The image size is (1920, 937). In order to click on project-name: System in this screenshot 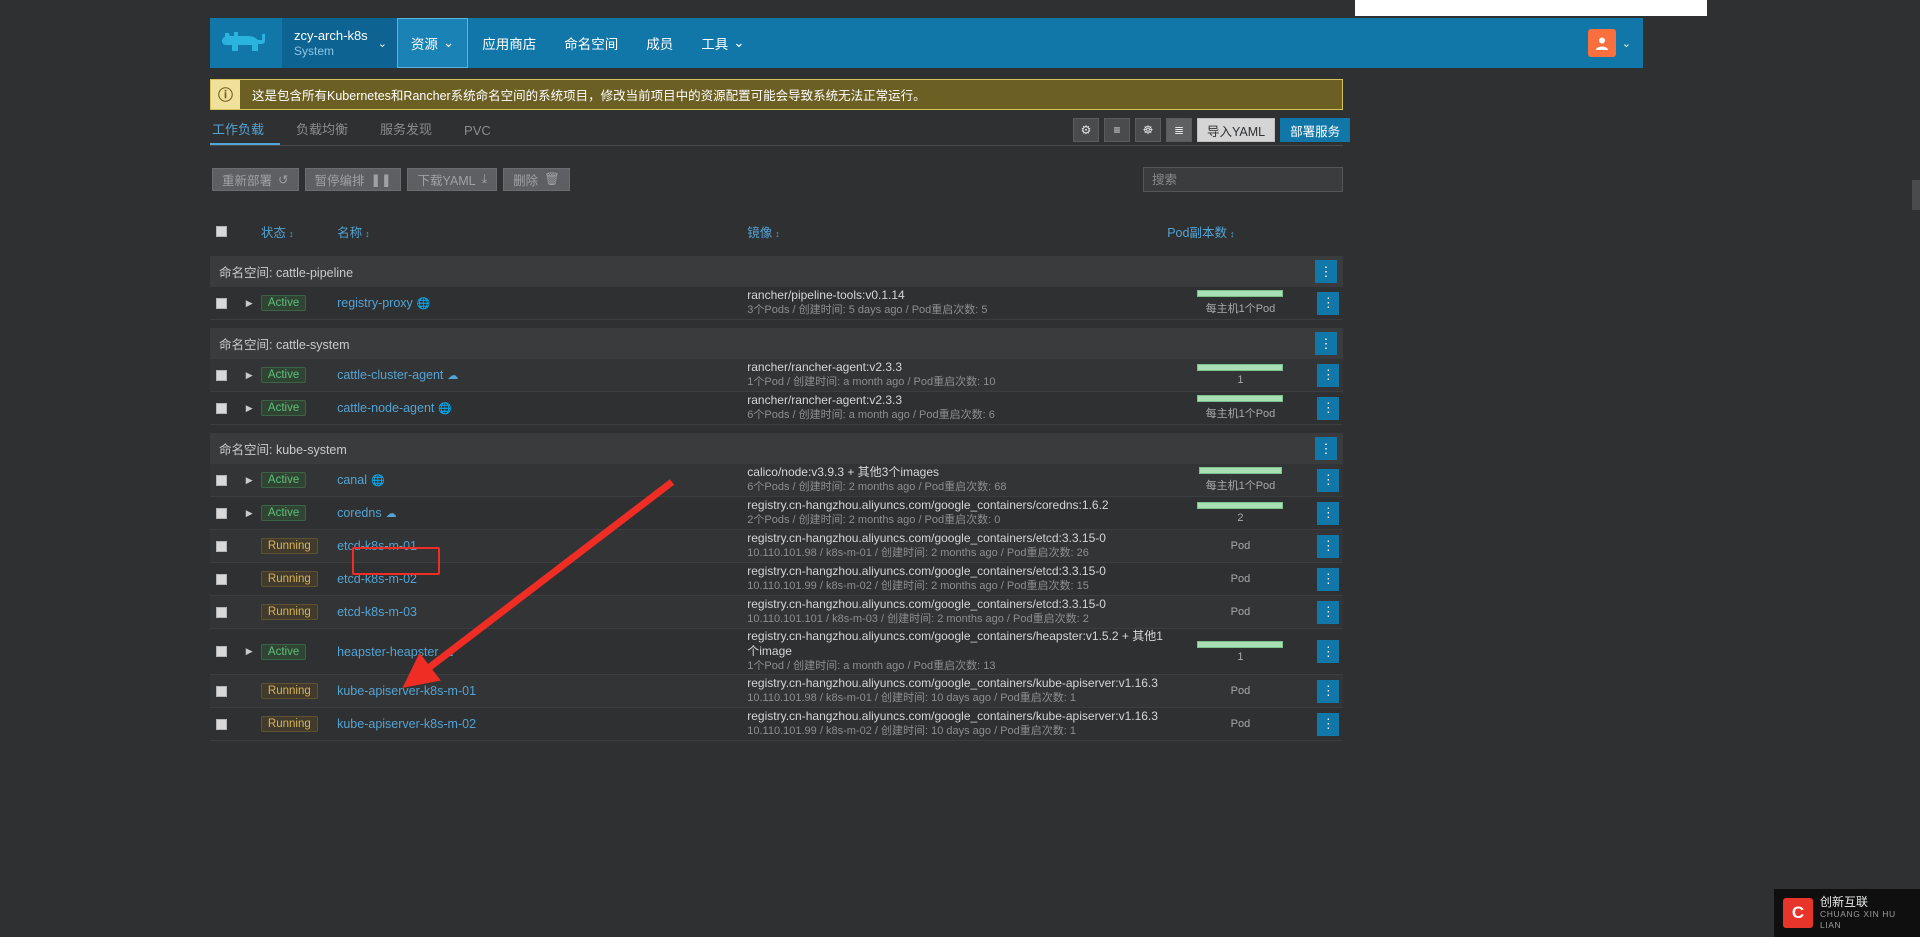, I will do `click(314, 50)`.